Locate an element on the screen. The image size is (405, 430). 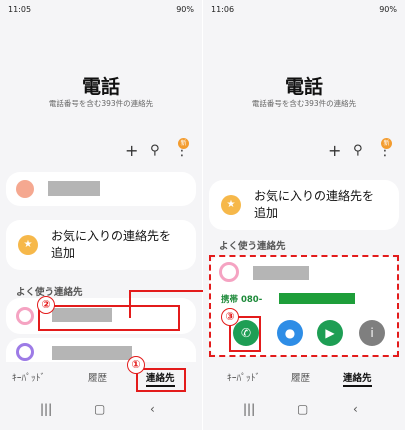
back-icon: ‹ is located at coordinates (355, 409).